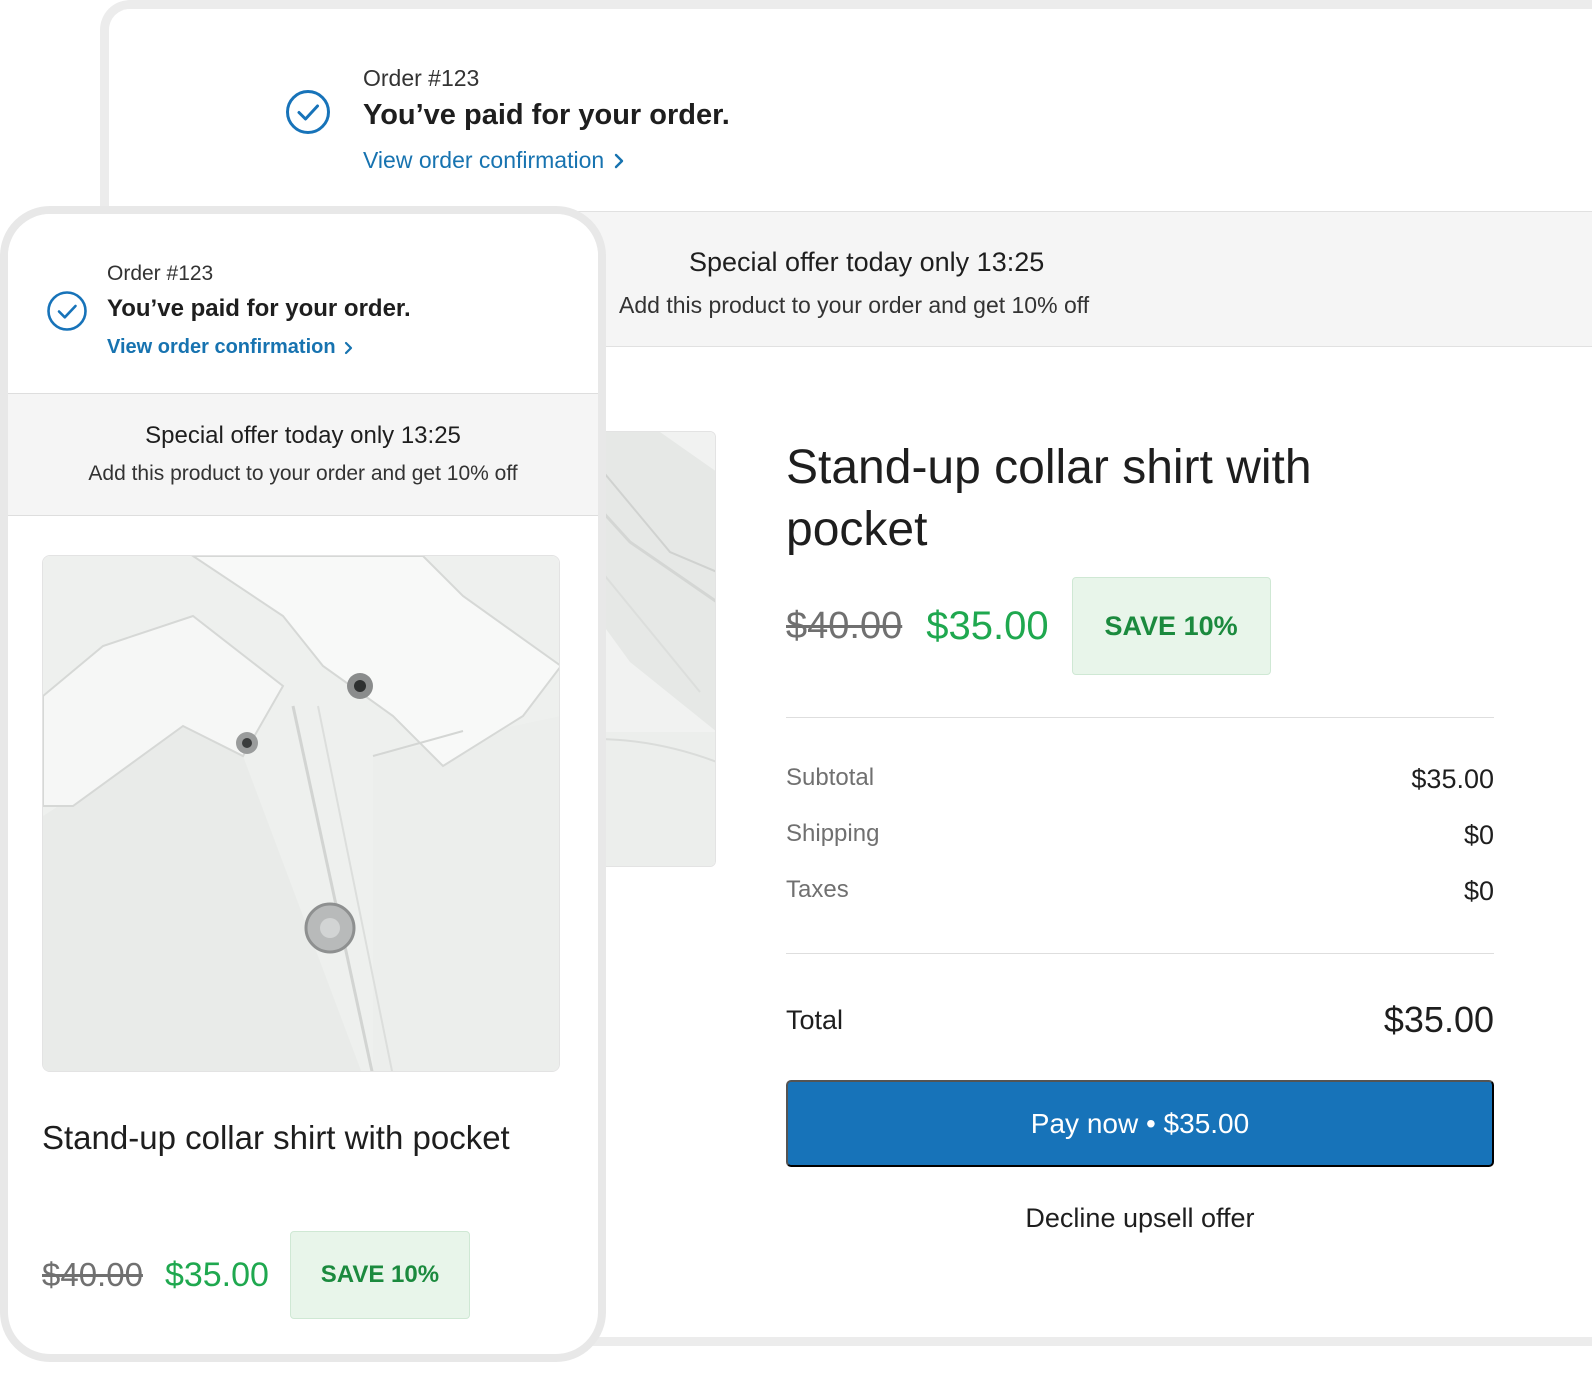 The image size is (1592, 1384). I want to click on shipping-row: Shipping $0, so click(1140, 835).